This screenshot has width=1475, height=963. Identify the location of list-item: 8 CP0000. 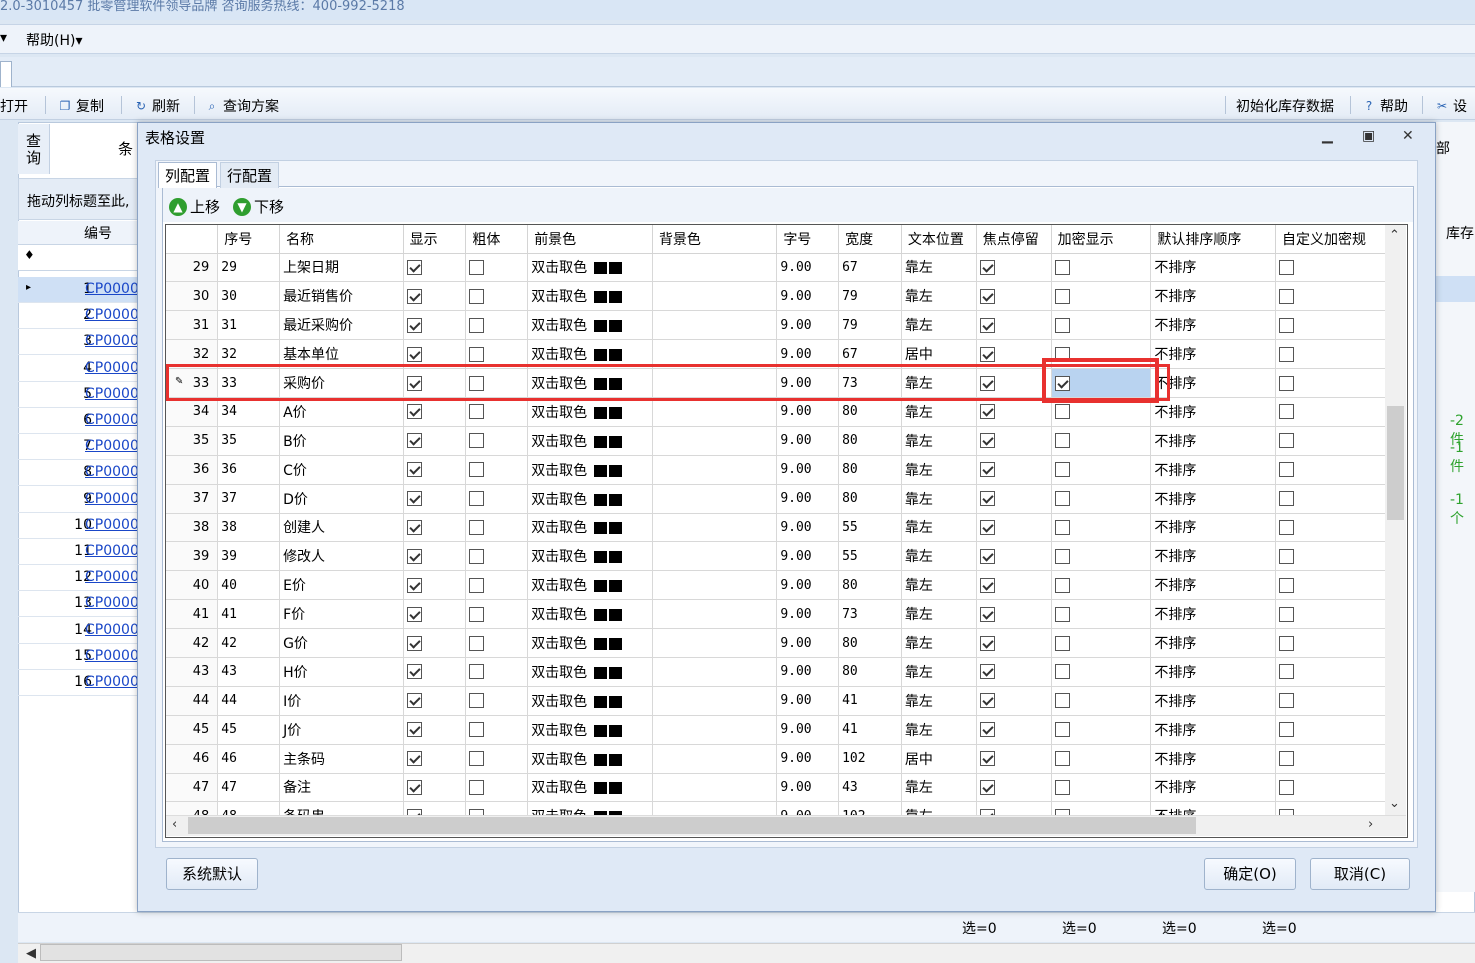
(78, 473).